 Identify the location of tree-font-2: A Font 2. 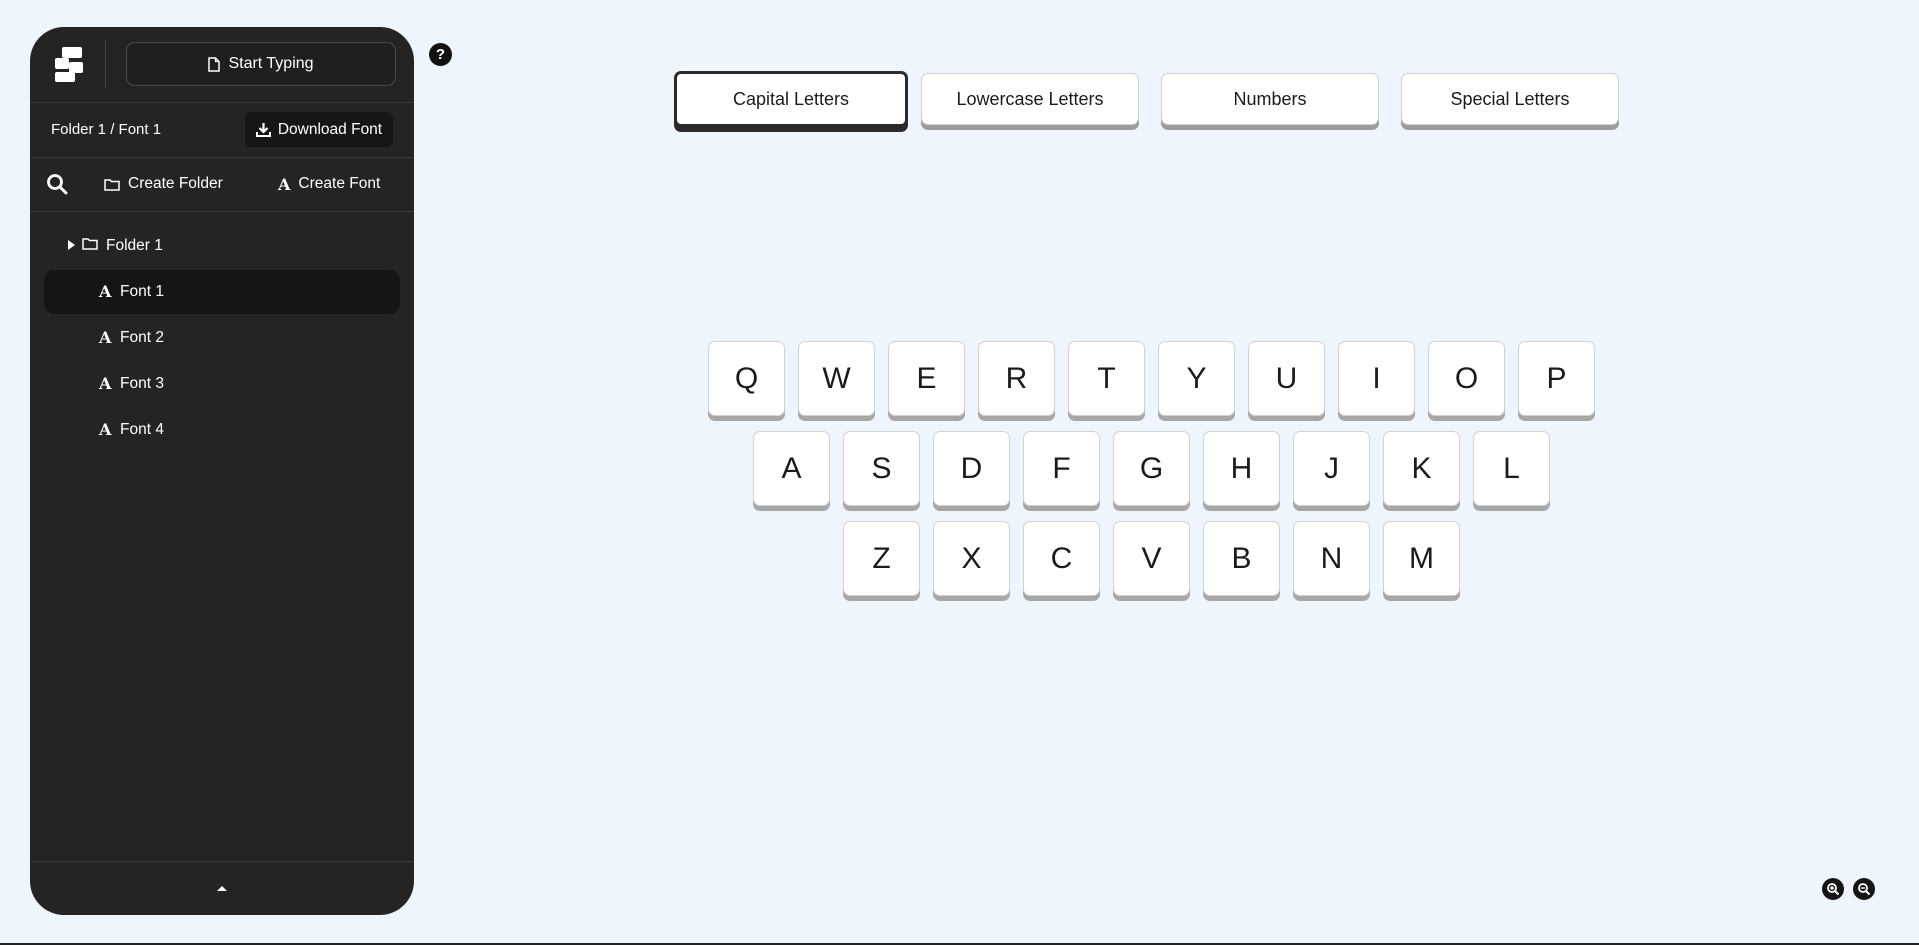
(222, 338).